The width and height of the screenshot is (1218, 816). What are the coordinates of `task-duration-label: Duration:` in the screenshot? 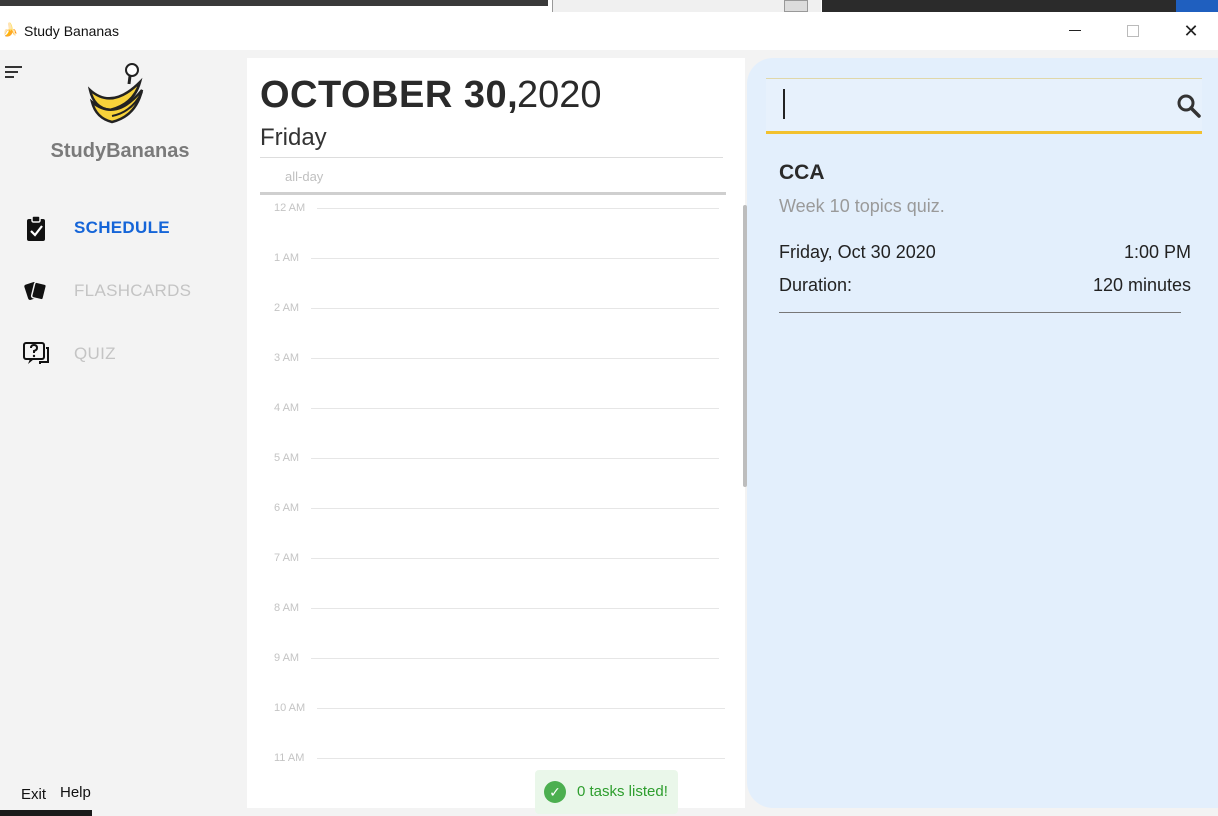 It's located at (816, 285).